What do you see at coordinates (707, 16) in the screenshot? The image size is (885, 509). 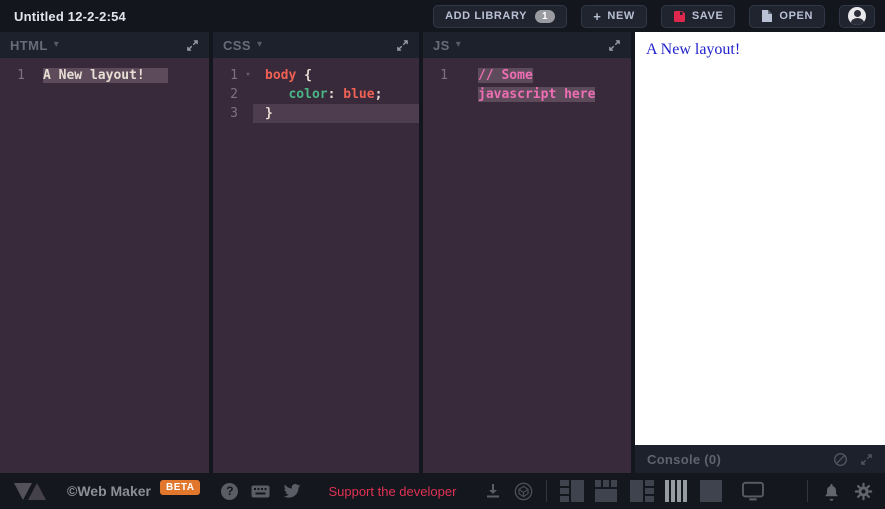 I see `save-label: SAVE` at bounding box center [707, 16].